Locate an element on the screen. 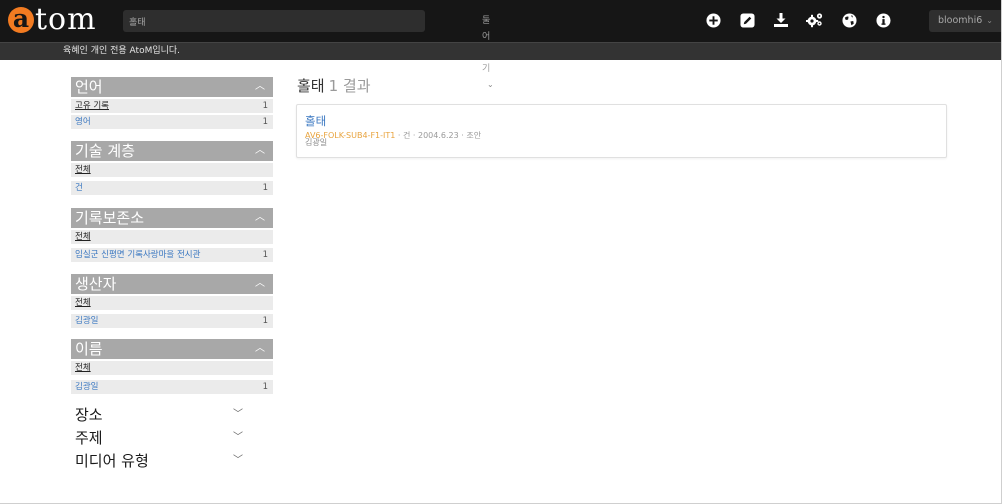 This screenshot has height=504, width=1002. facet-title: 이름 is located at coordinates (89, 349).